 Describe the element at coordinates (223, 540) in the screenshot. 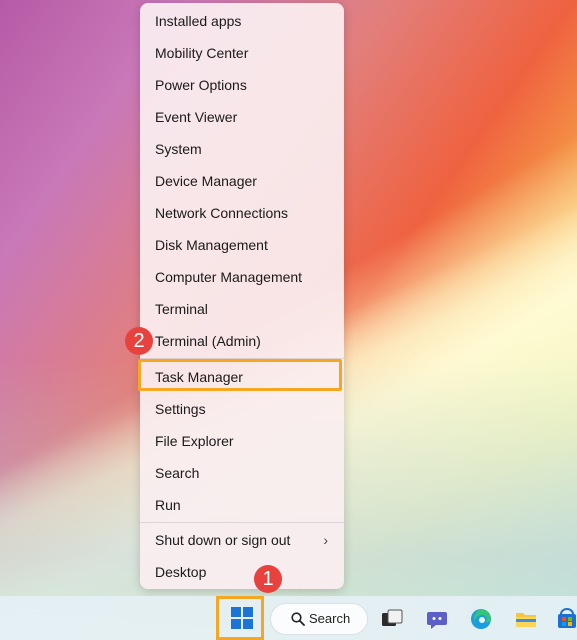

I see `menu-item-label: Shut down or sign out` at that location.